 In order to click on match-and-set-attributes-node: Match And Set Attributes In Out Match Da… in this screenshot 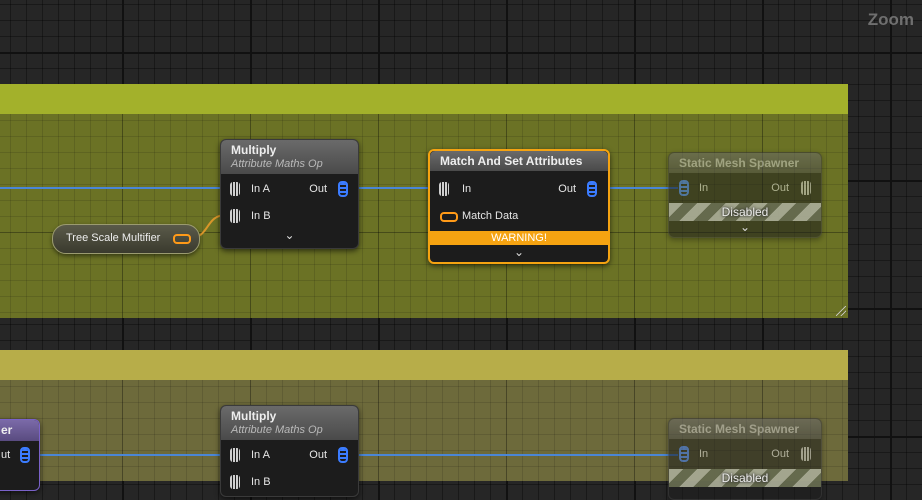, I will do `click(519, 206)`.